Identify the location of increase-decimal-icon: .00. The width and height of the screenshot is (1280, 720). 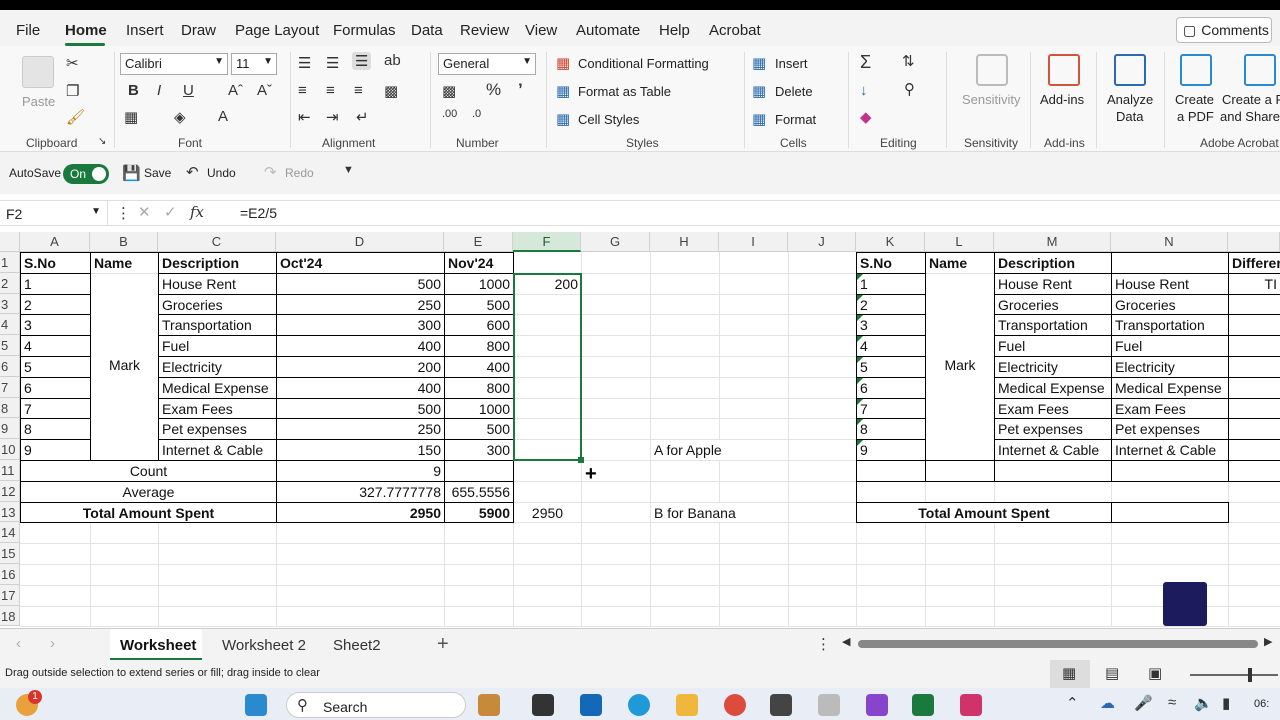
(449, 114).